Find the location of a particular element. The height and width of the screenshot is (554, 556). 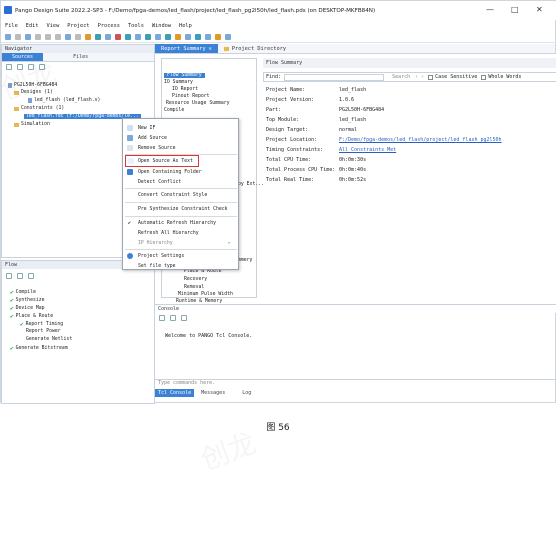

tab-messages: Messages is located at coordinates (213, 393).